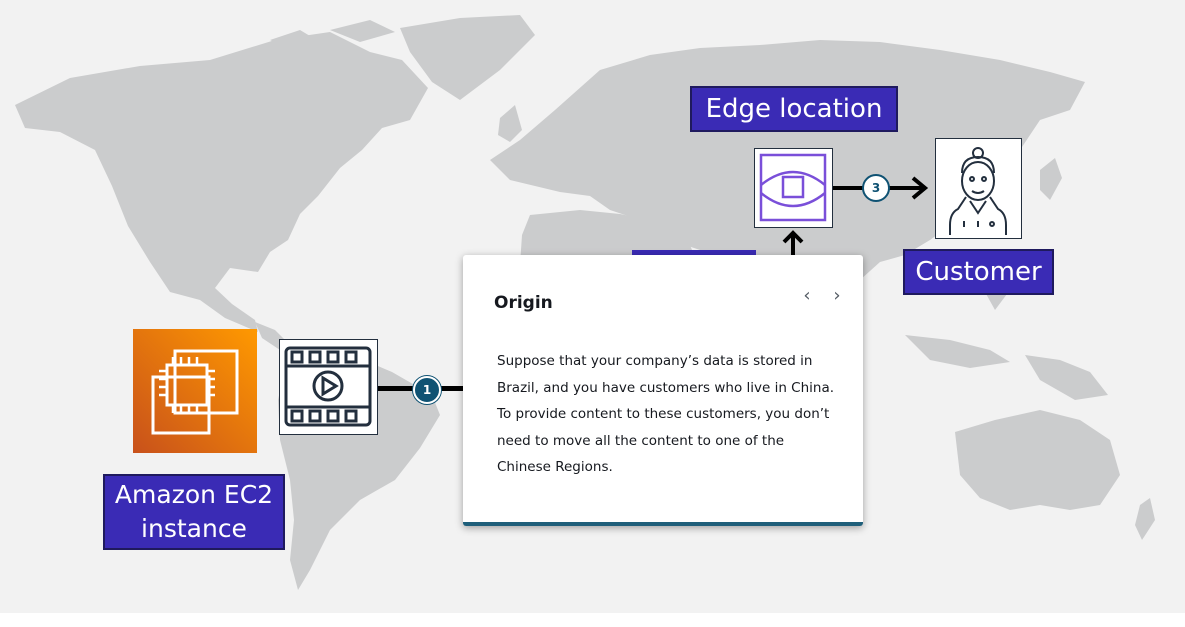  What do you see at coordinates (195, 391) in the screenshot?
I see `ec2-instance-icon` at bounding box center [195, 391].